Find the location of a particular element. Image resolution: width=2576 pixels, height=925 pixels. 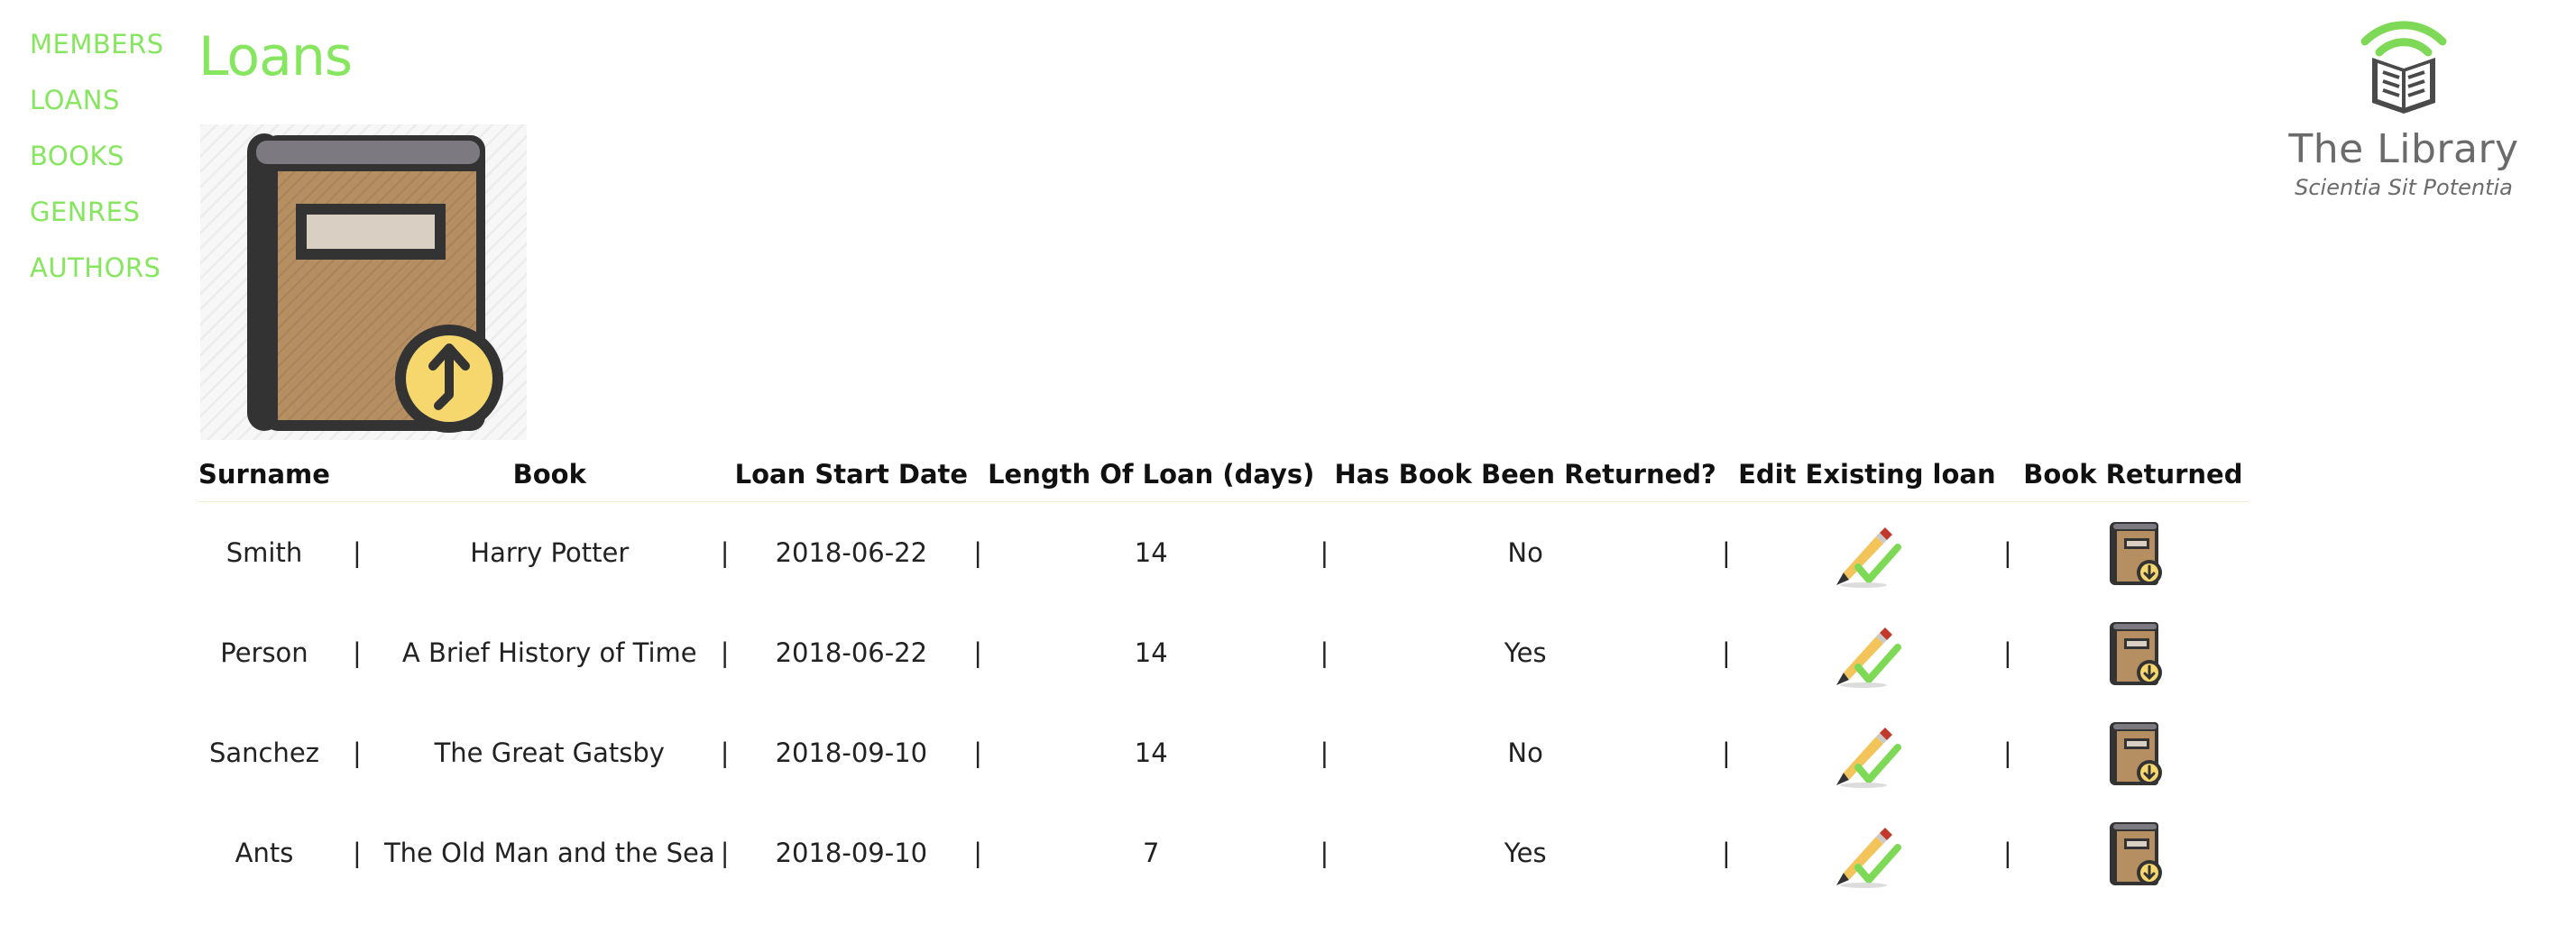

header-loan-start-date: Loan Start Date is located at coordinates (851, 474).